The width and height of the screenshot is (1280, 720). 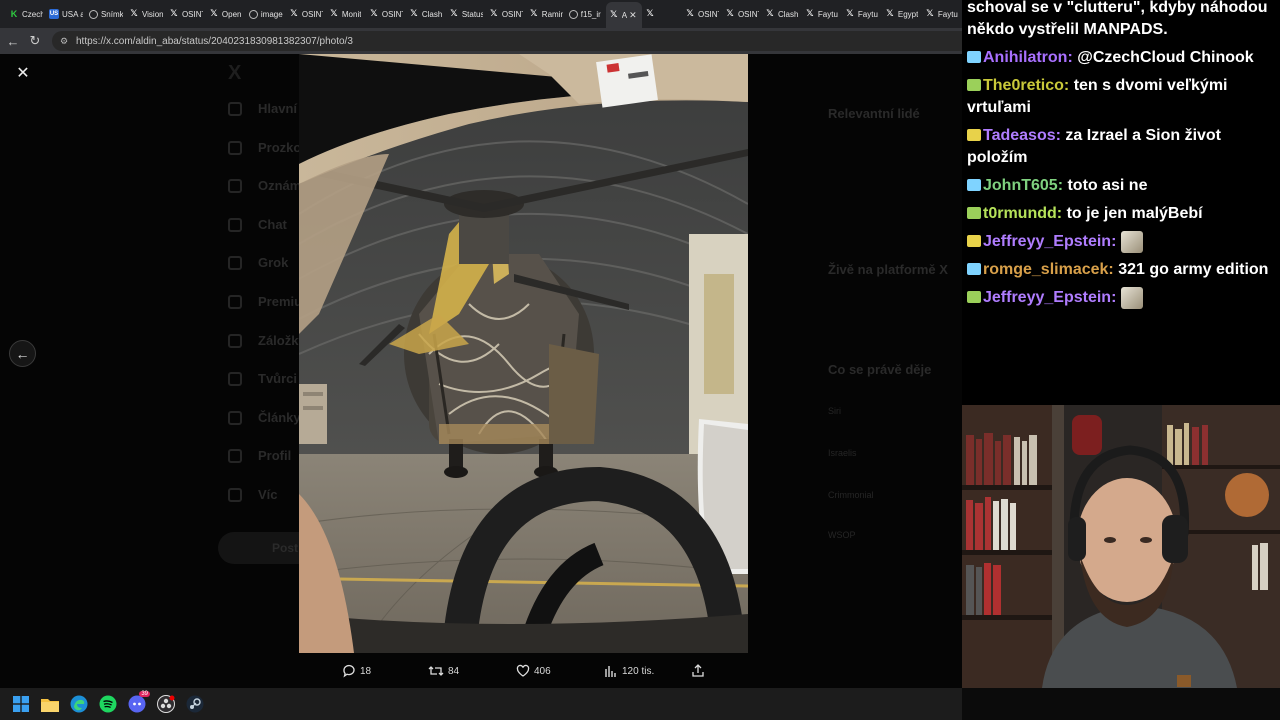 I want to click on browser-tab: 𝕏, so click(x=662, y=14).